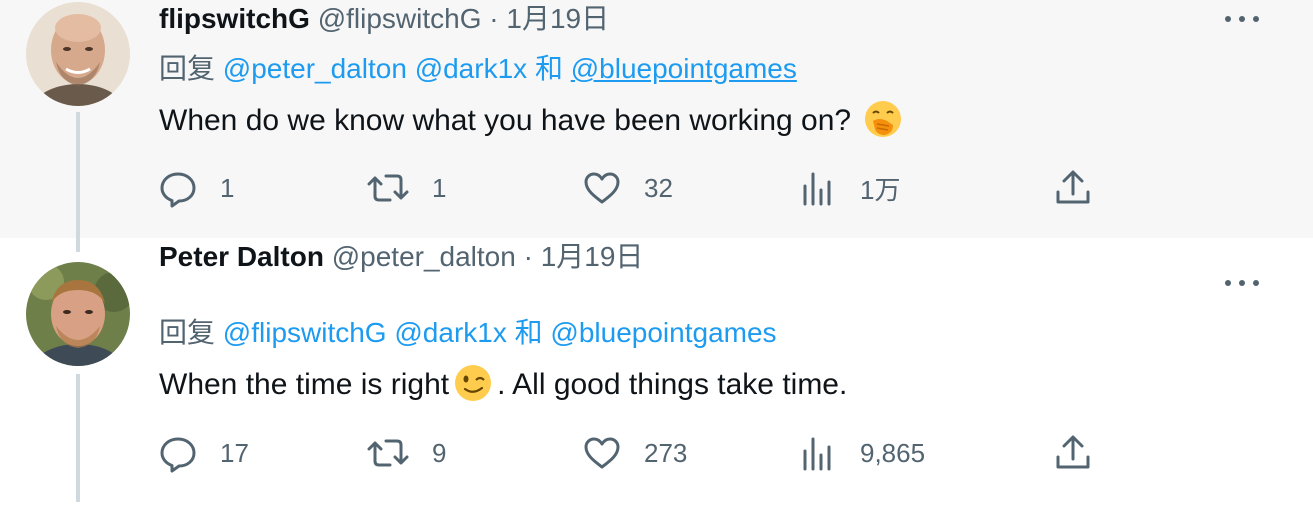  What do you see at coordinates (315, 68) in the screenshot?
I see `mention-link: @peter_dalton` at bounding box center [315, 68].